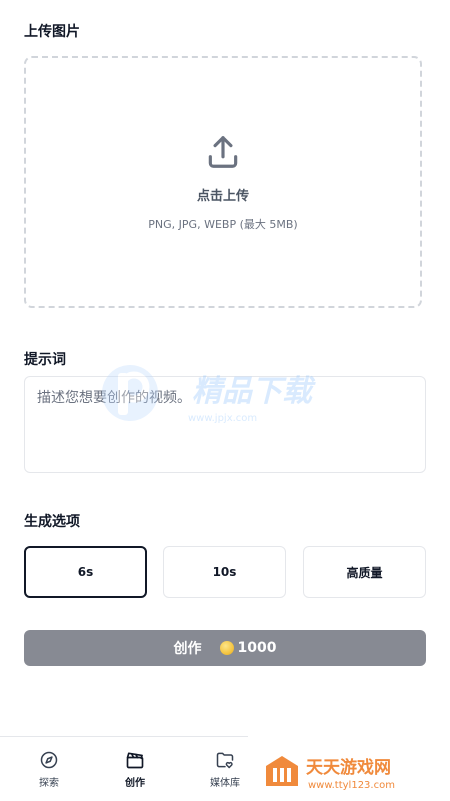 The height and width of the screenshot is (801, 450). I want to click on option-high-quality: 高质量, so click(364, 572).